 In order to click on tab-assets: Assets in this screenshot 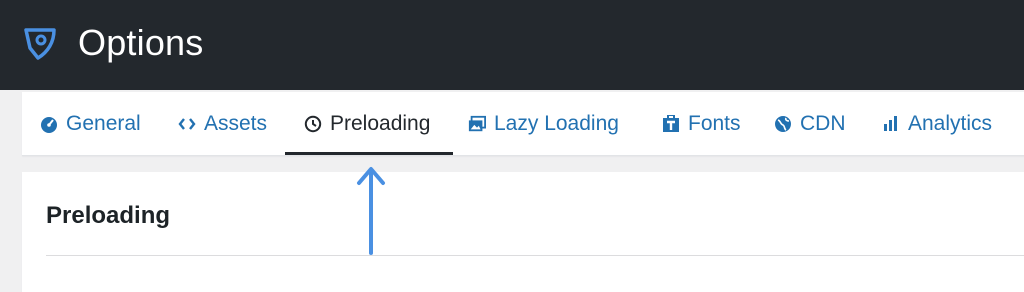, I will do `click(222, 123)`.